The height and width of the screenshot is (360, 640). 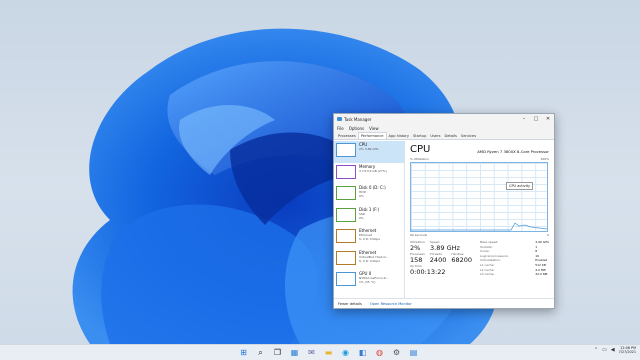 I want to click on tab-details: Details, so click(x=450, y=136).